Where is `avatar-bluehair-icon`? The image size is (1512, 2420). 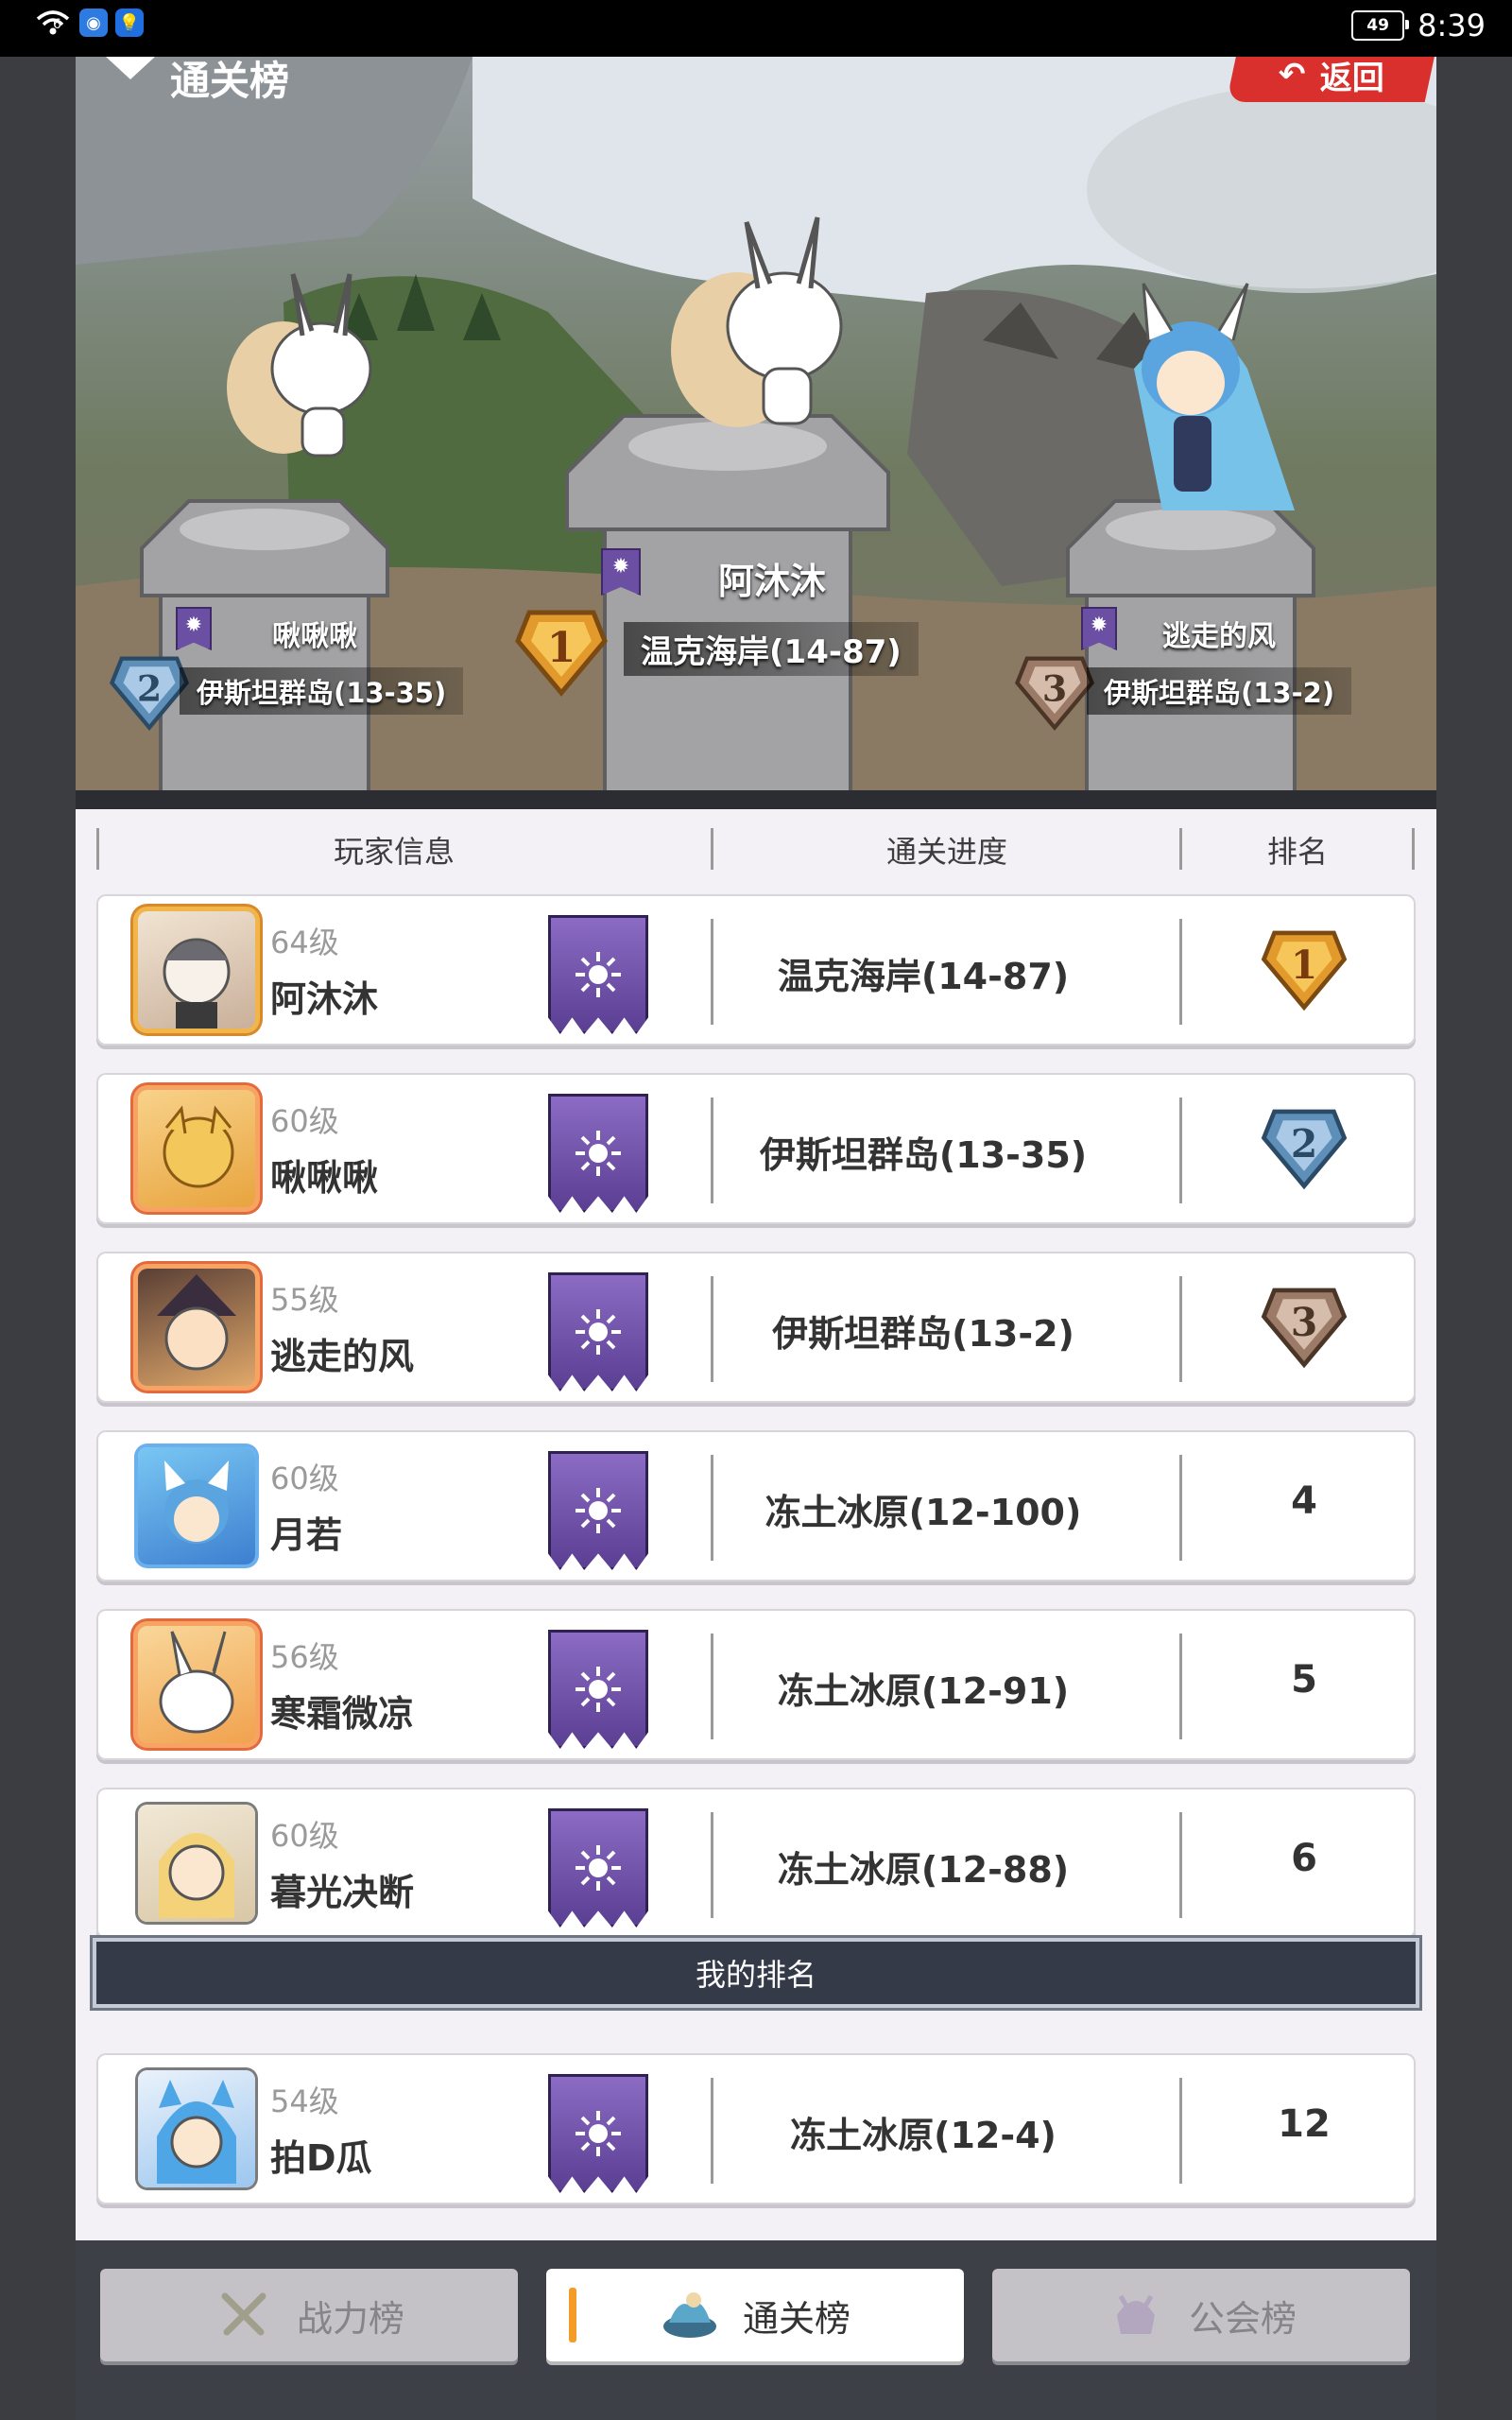 avatar-bluehair-icon is located at coordinates (196, 2132).